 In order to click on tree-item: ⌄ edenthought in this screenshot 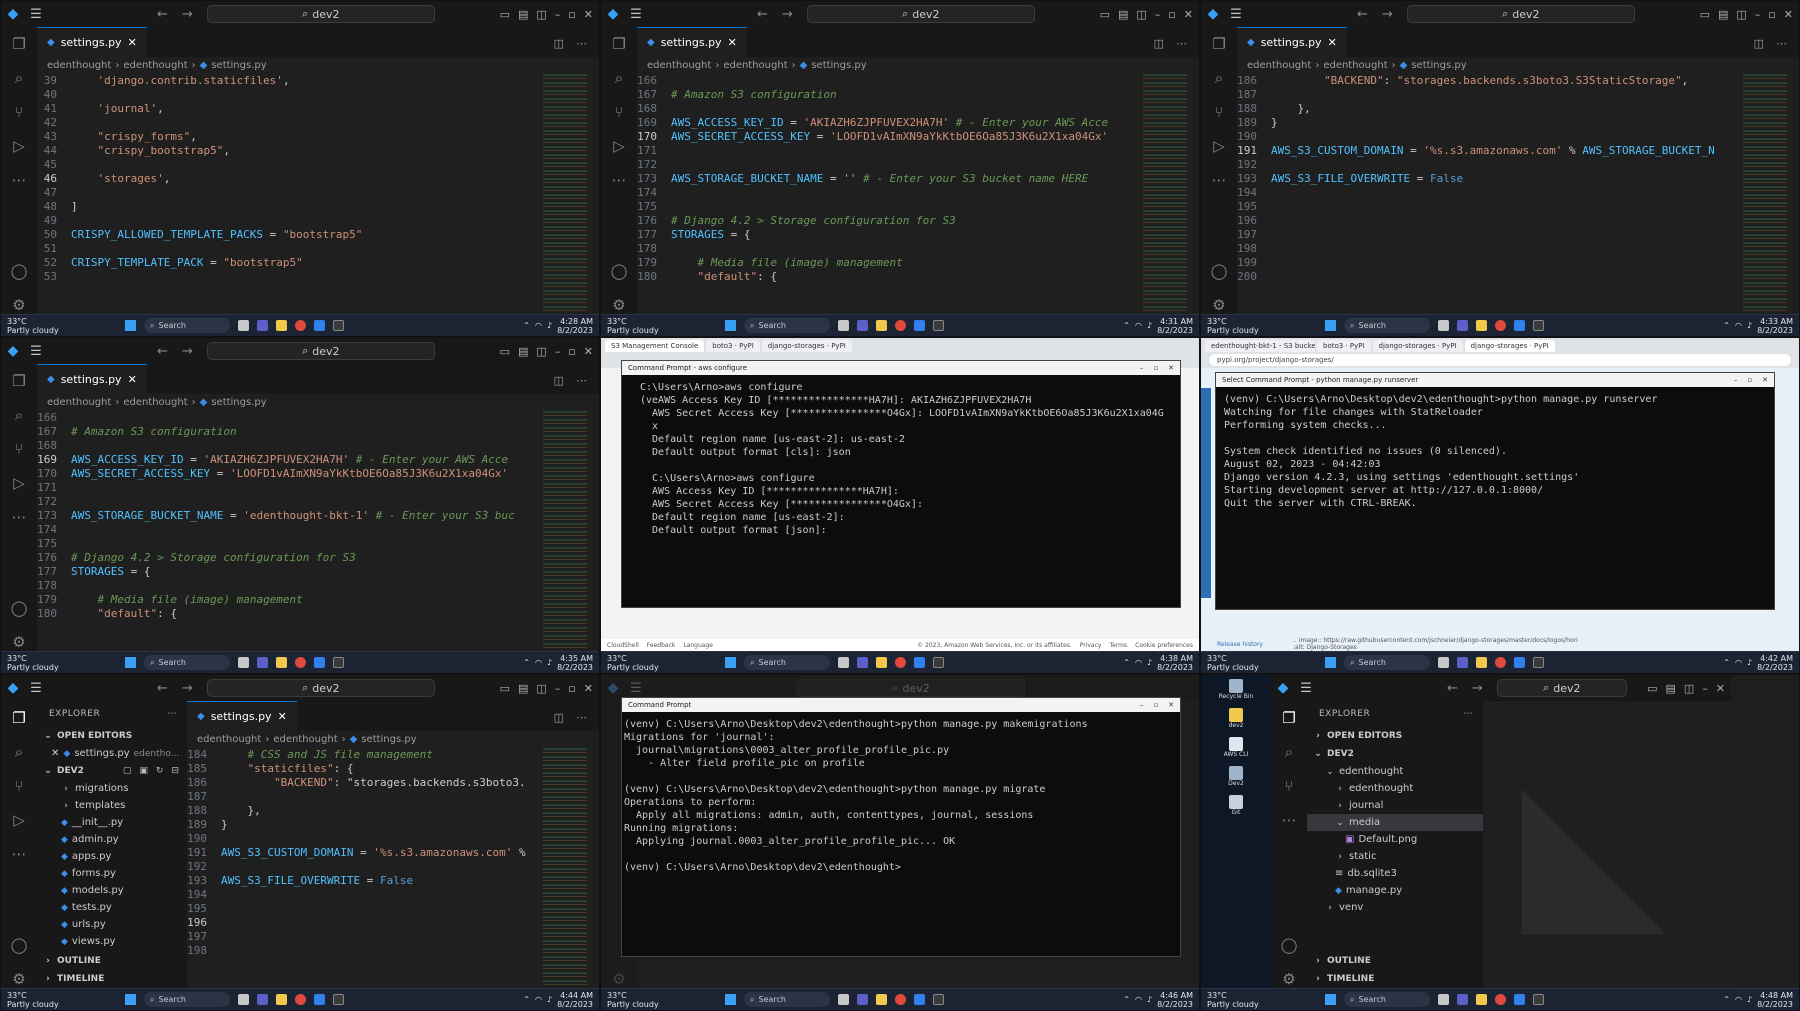, I will do `click(1395, 771)`.